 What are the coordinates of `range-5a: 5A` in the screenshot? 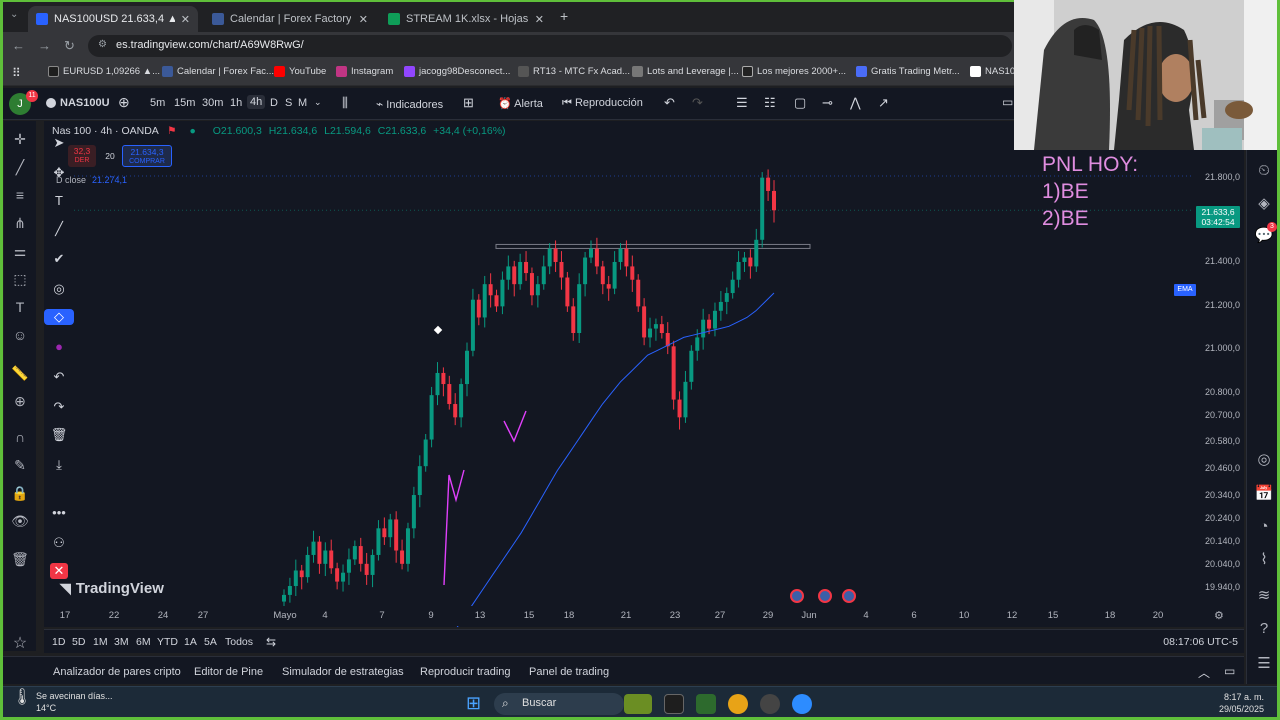 It's located at (210, 642).